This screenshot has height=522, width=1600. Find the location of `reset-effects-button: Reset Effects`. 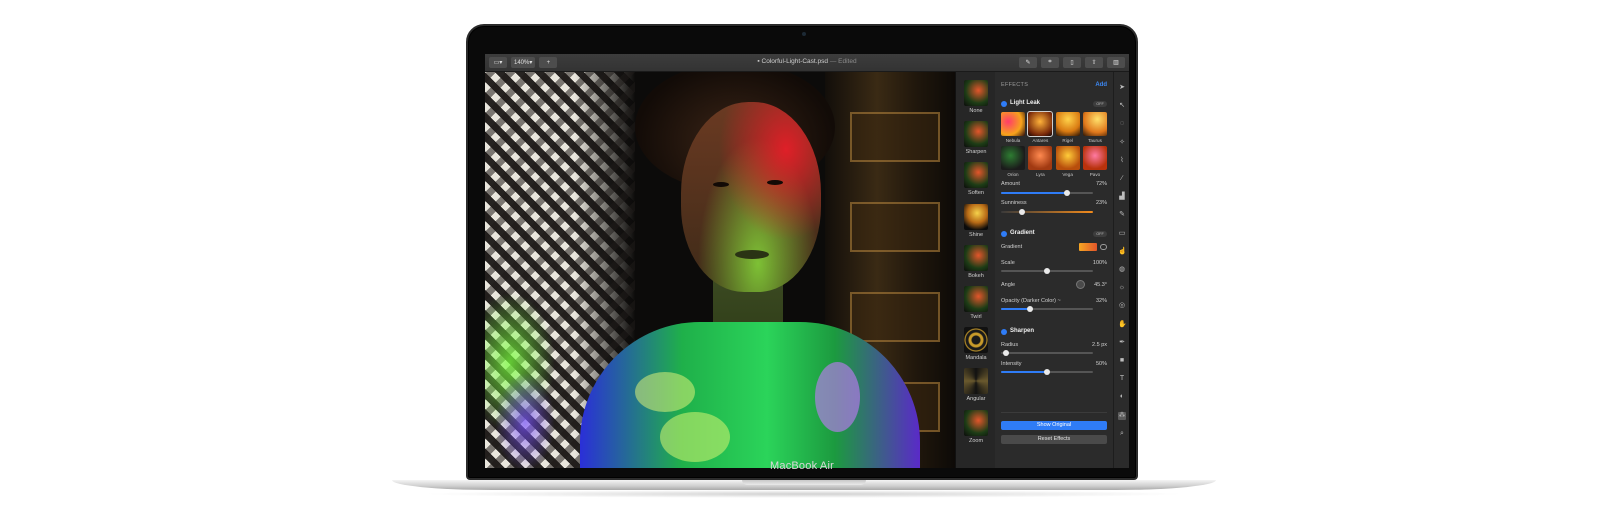

reset-effects-button: Reset Effects is located at coordinates (1054, 439).